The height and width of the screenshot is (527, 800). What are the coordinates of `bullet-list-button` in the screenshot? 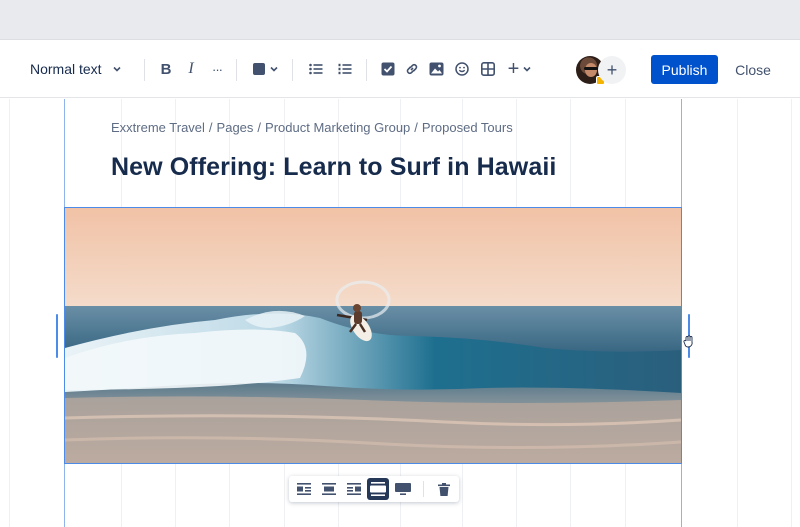 It's located at (316, 69).